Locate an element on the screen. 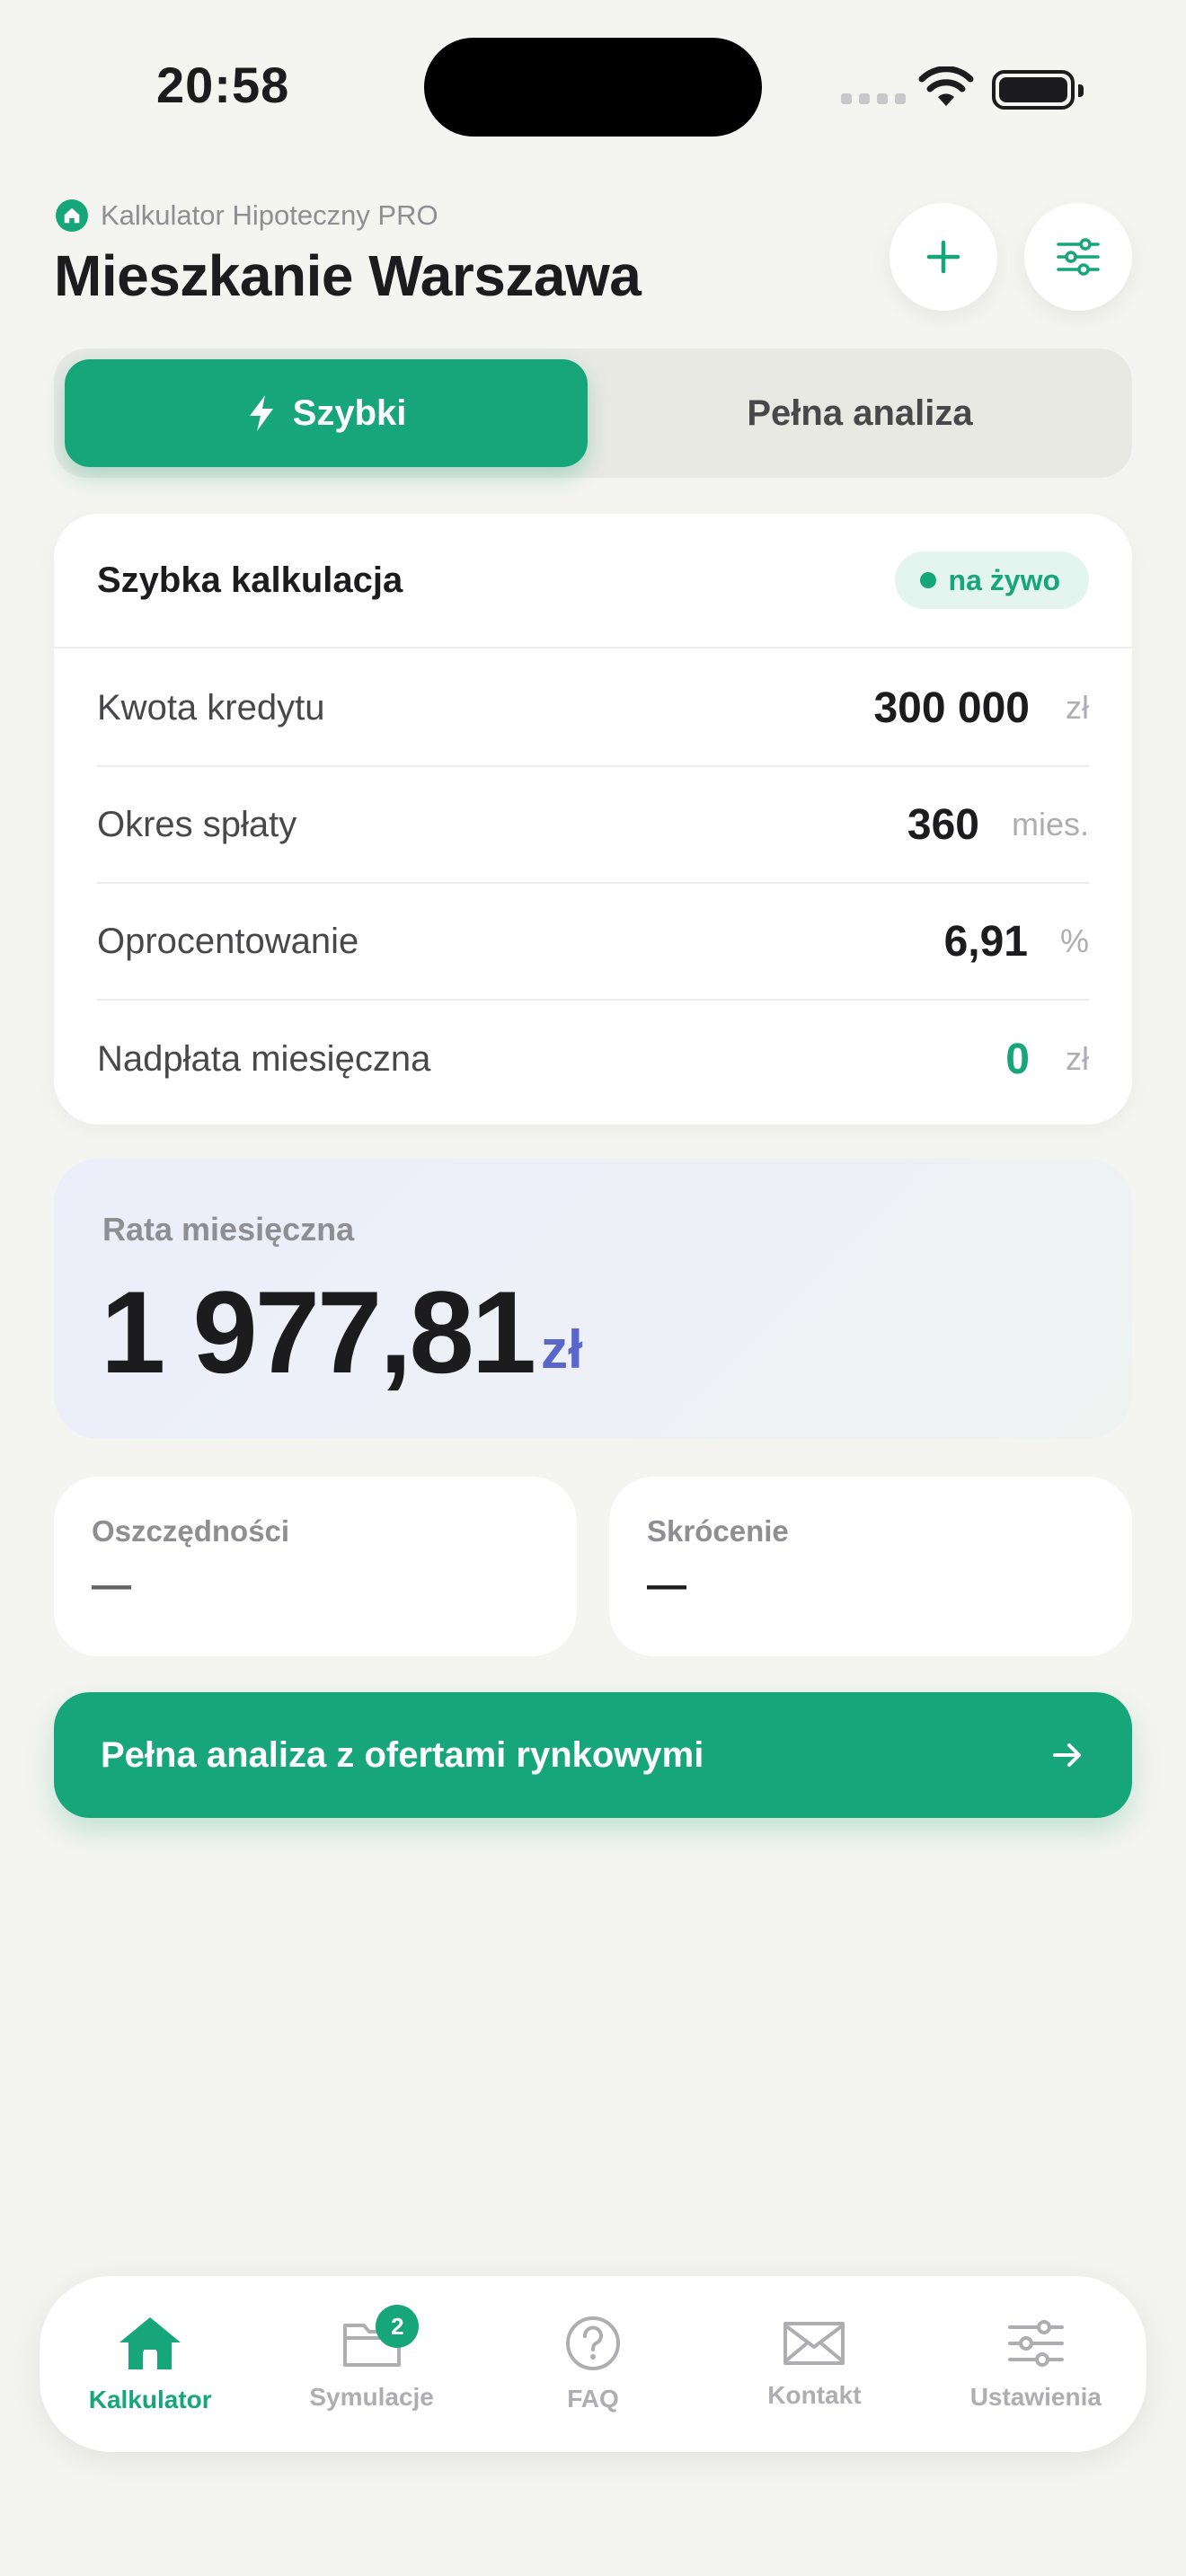 Image resolution: width=1186 pixels, height=2576 pixels. nav-item-faq: FAQ is located at coordinates (593, 2364).